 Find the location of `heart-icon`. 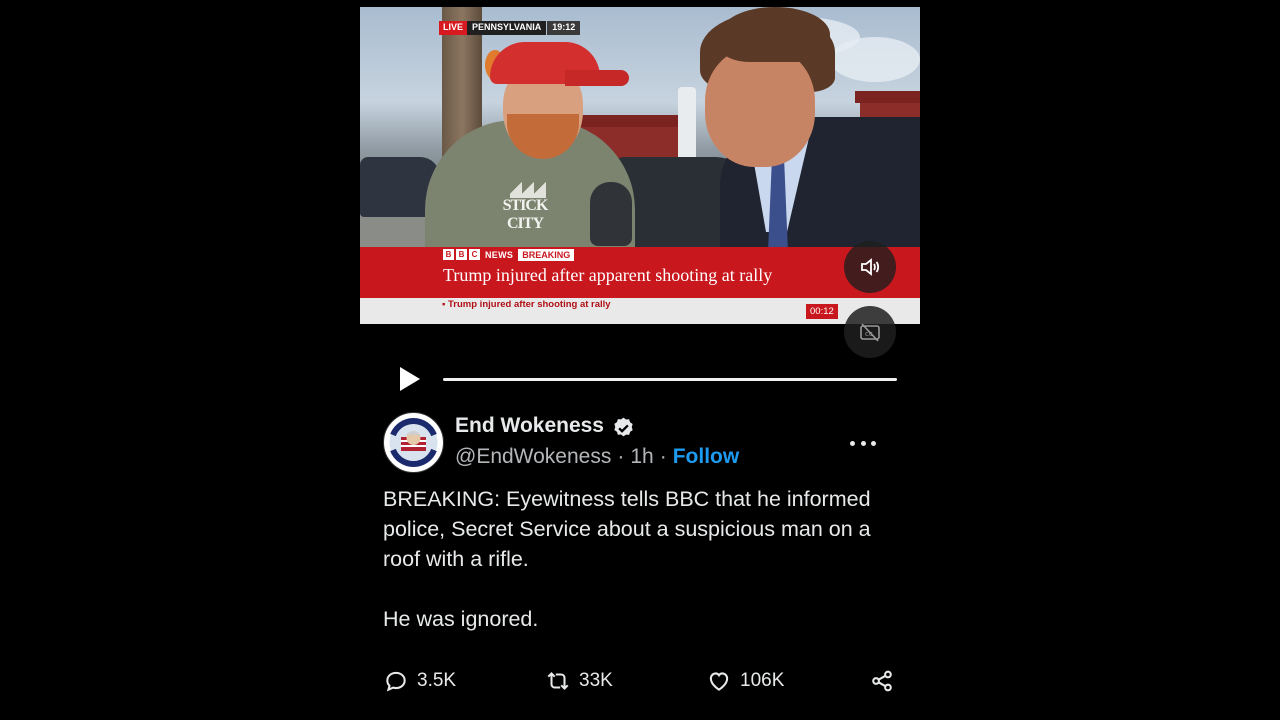

heart-icon is located at coordinates (719, 681).